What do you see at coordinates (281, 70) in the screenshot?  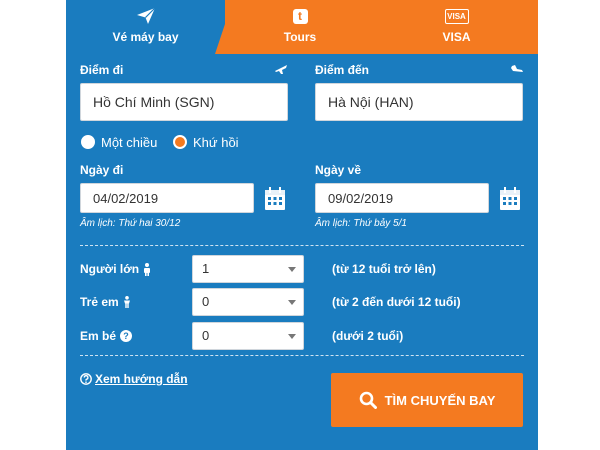 I see `plane-departure-icon` at bounding box center [281, 70].